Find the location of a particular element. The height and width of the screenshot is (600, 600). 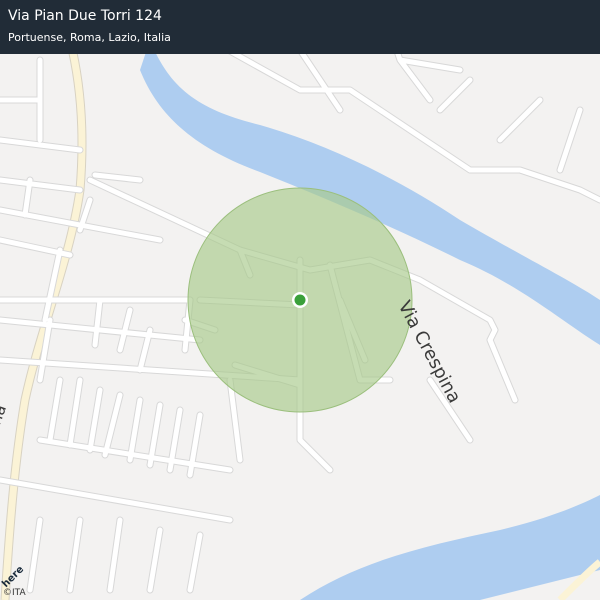

address-subtitle: Portuense, Roma, Lazio, Italia is located at coordinates (89, 37).